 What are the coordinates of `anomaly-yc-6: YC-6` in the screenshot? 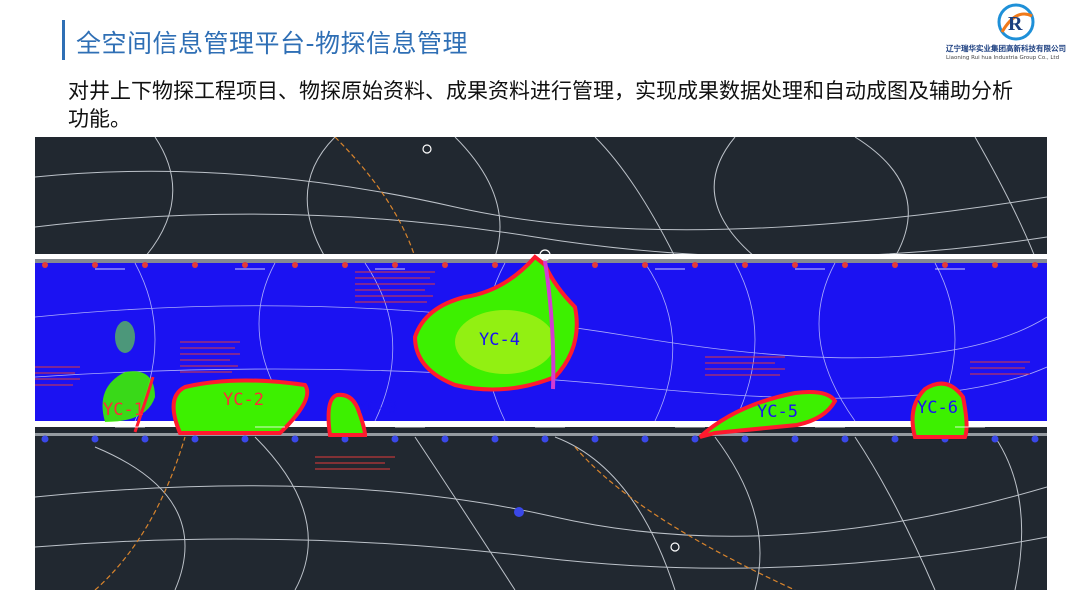 It's located at (939, 410).